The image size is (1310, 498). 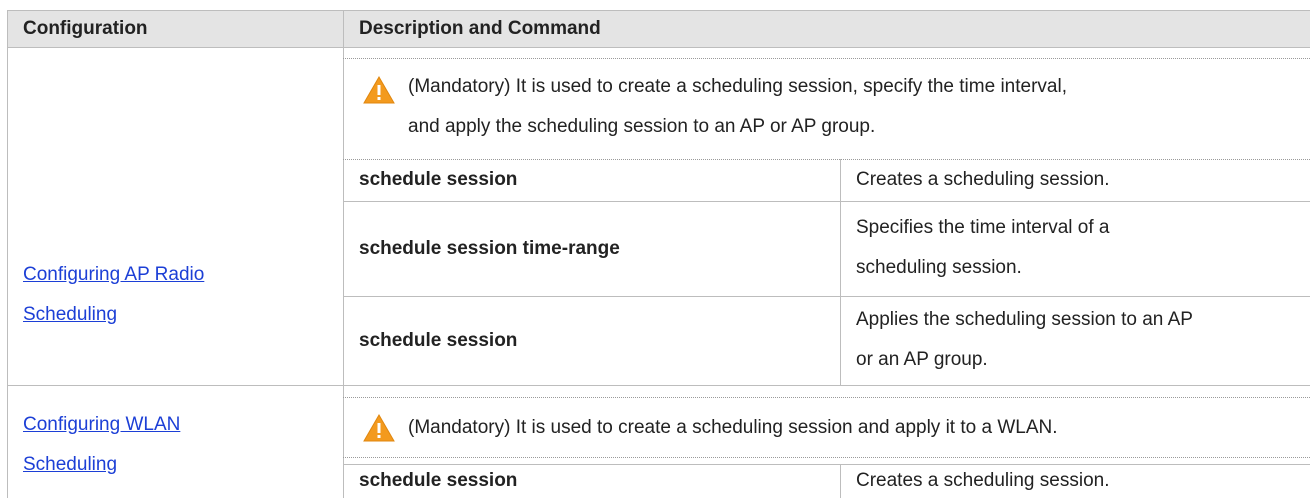 I want to click on config-link-wlan-scheduling: Configuring WLAN Scheduling, so click(x=175, y=445).